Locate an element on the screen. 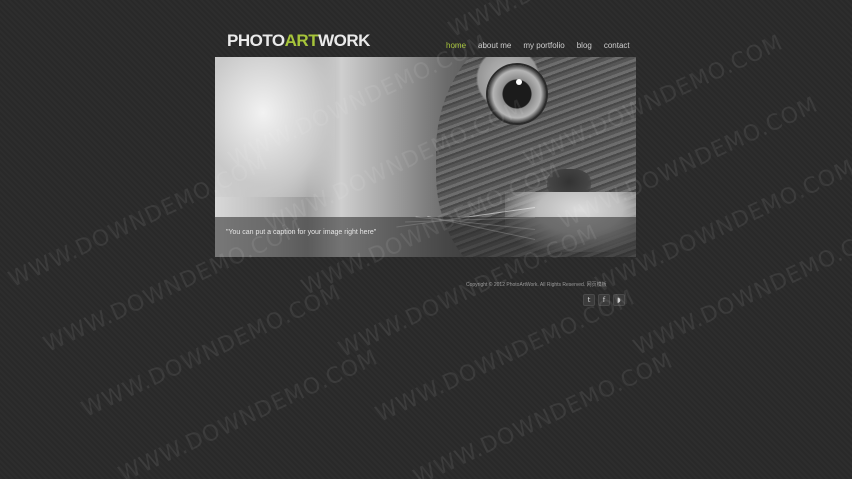  logo: PHOTOARTWORK is located at coordinates (298, 41).